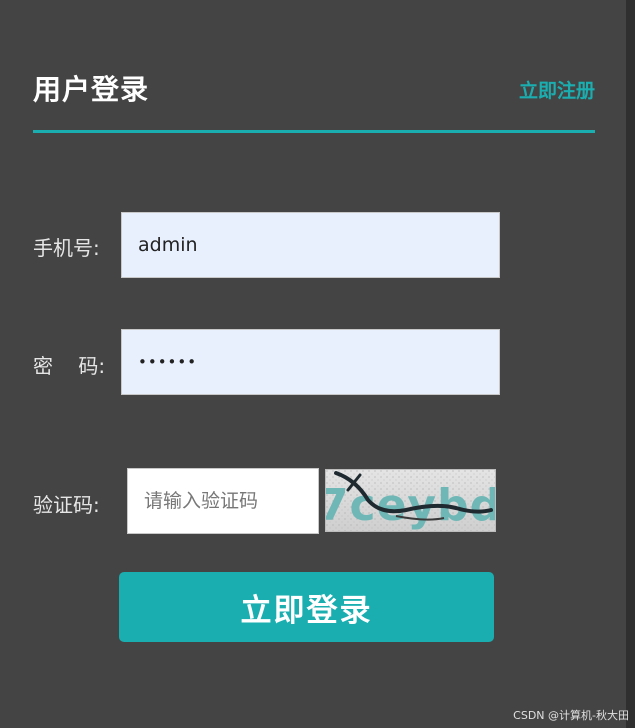 The image size is (635, 728). Describe the element at coordinates (306, 607) in the screenshot. I see `login-button: 立即登录` at that location.